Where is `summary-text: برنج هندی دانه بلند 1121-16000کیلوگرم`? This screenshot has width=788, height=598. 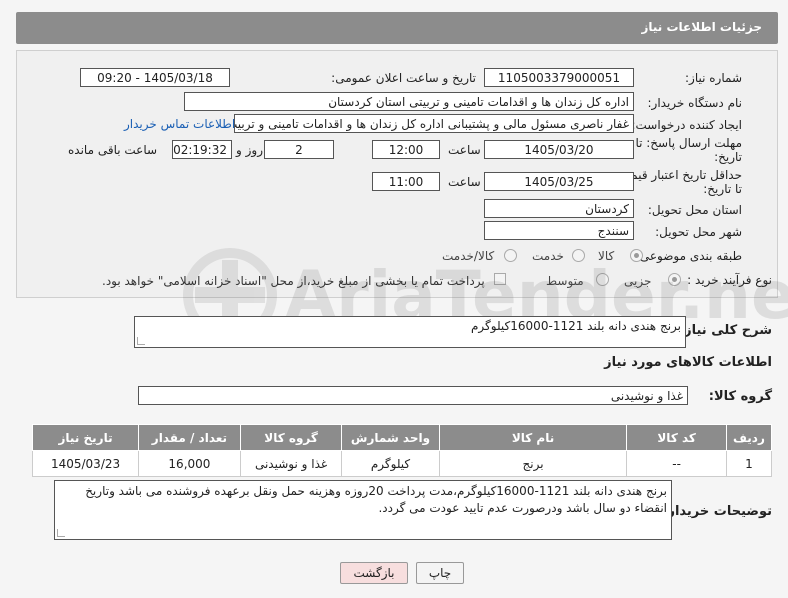 summary-text: برنج هندی دانه بلند 1121-16000کیلوگرم is located at coordinates (576, 326).